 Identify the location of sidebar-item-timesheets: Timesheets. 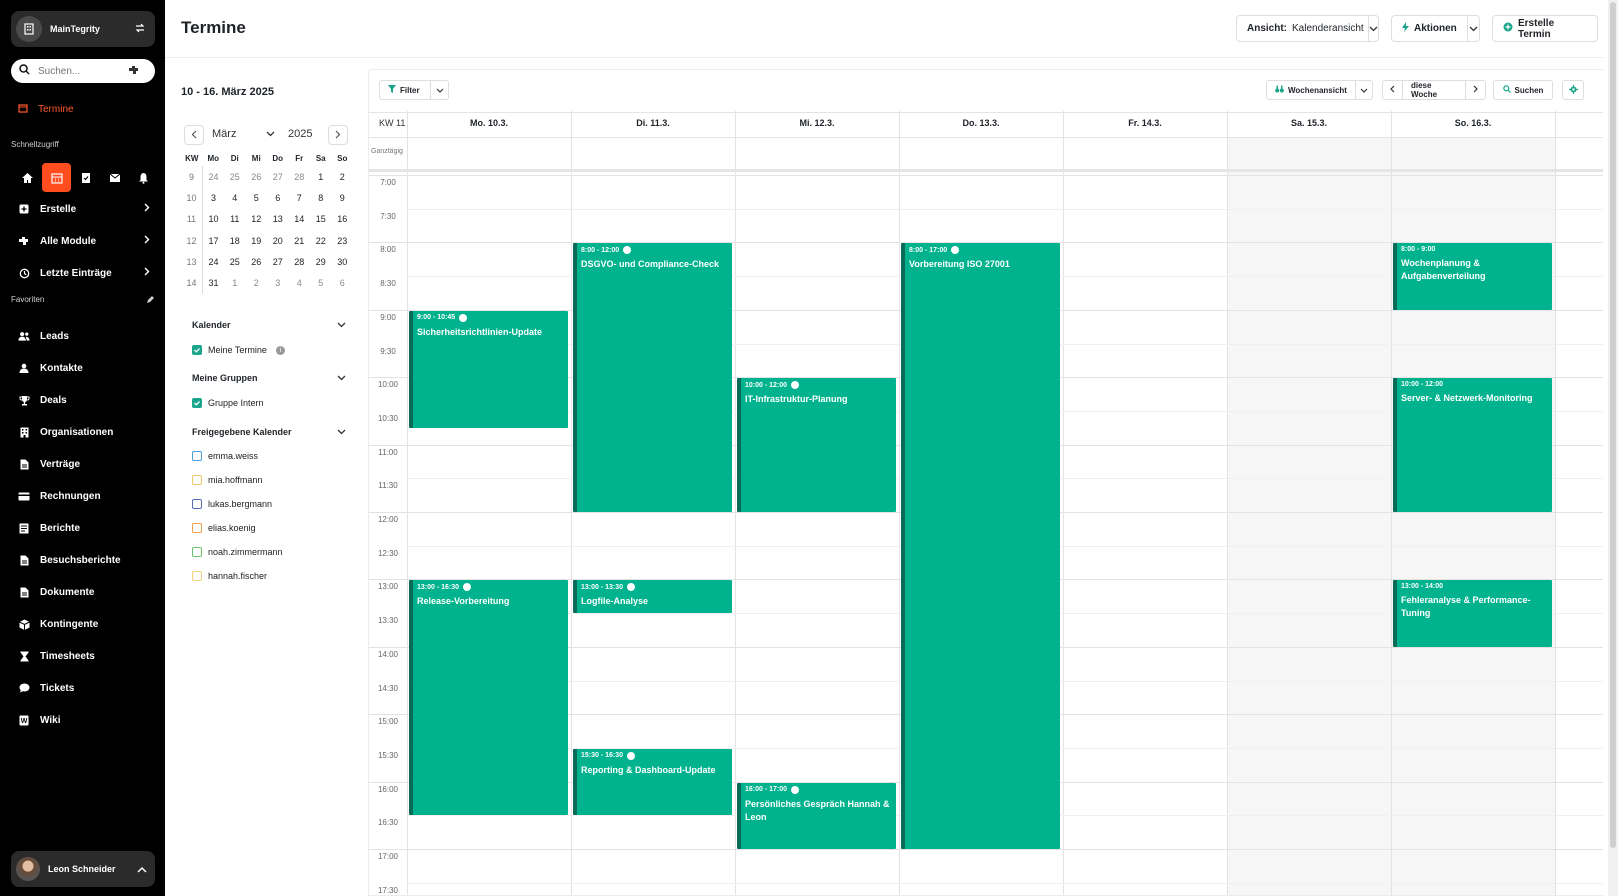
(84, 656).